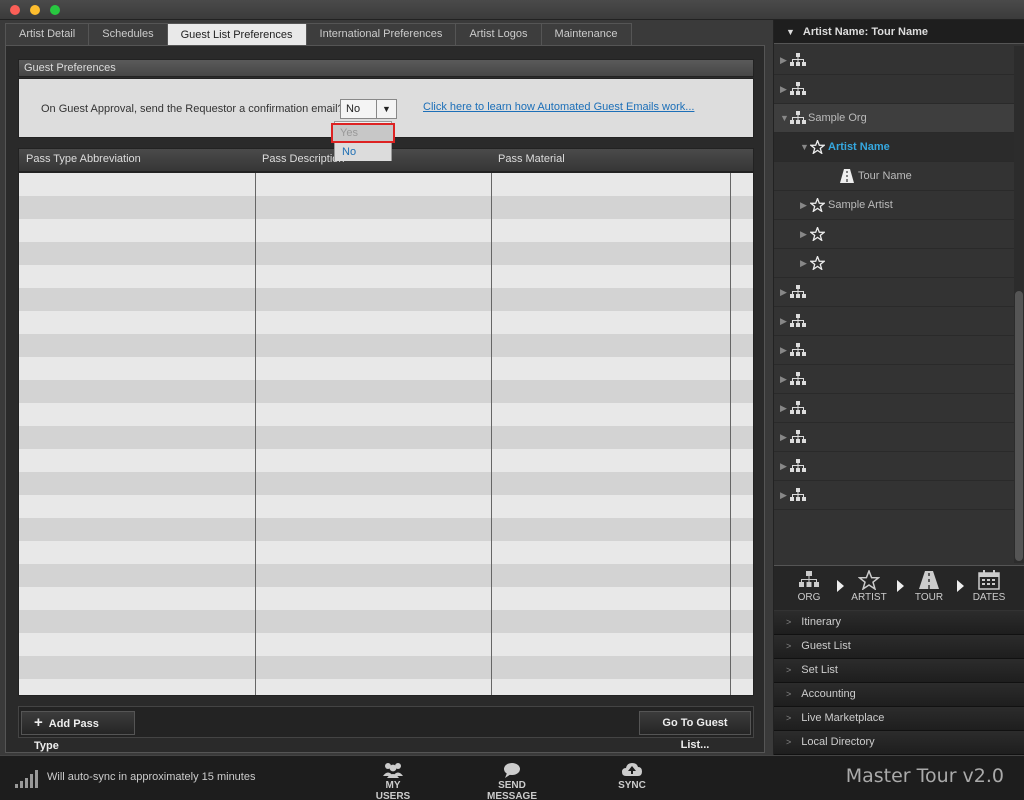 This screenshot has width=1024, height=800. What do you see at coordinates (586, 34) in the screenshot?
I see `tab-maintenance: Maintenance` at bounding box center [586, 34].